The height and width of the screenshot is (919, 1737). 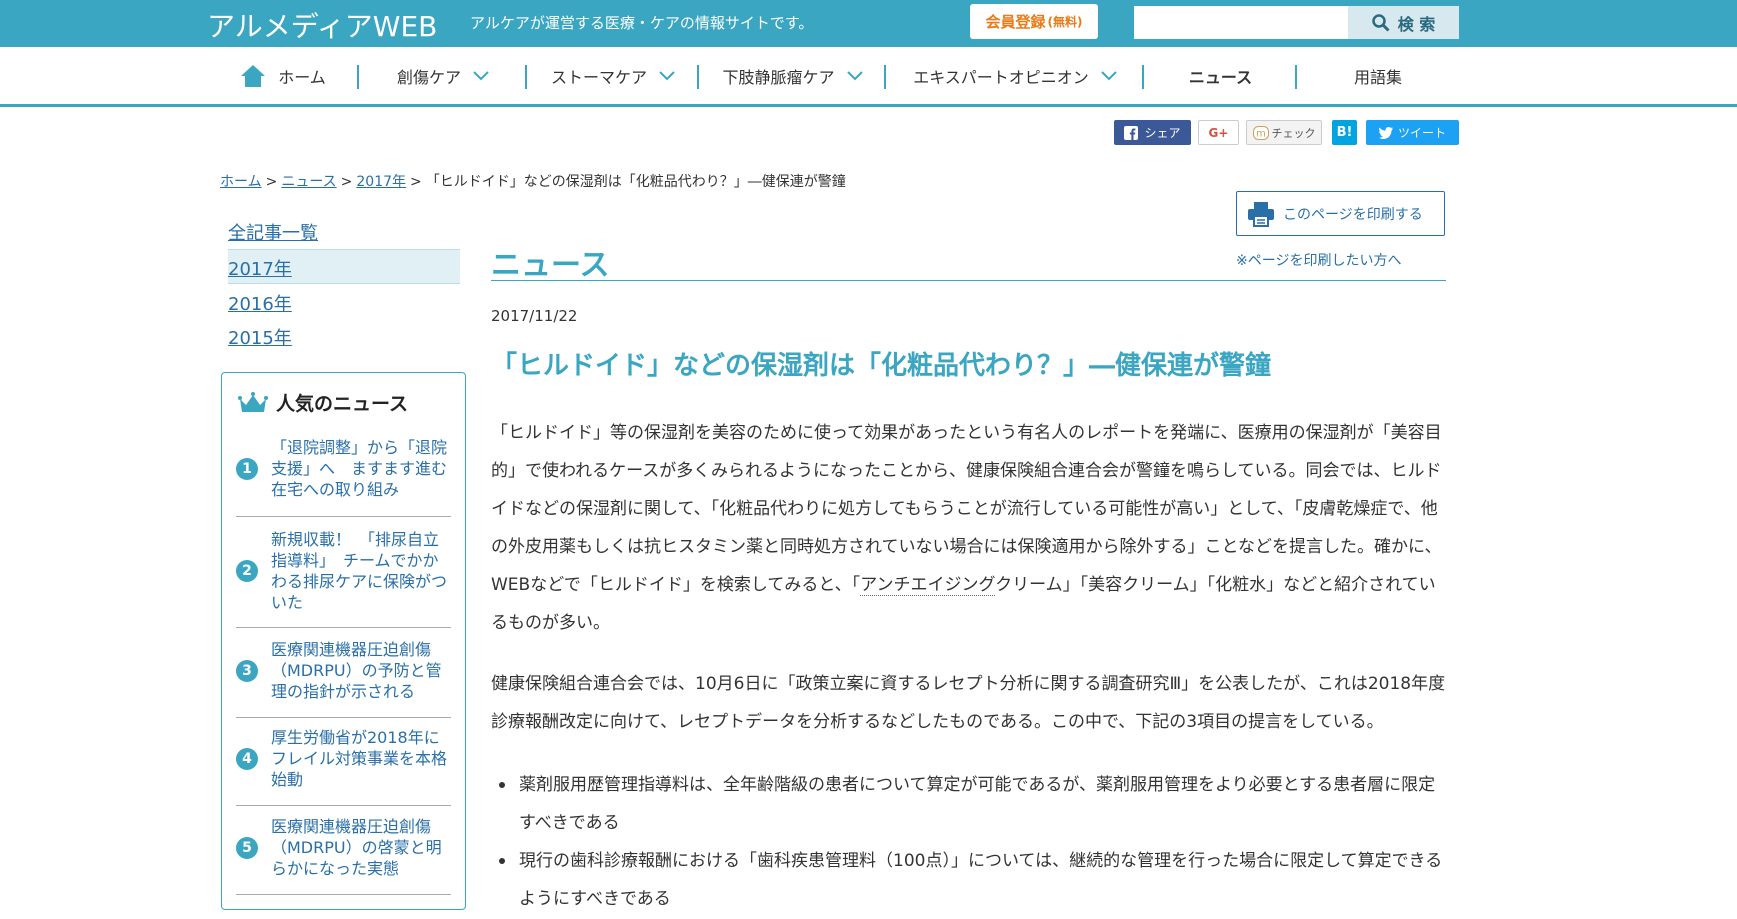 I want to click on print-help-link: ※ページを印刷したい方へ, so click(x=1318, y=260).